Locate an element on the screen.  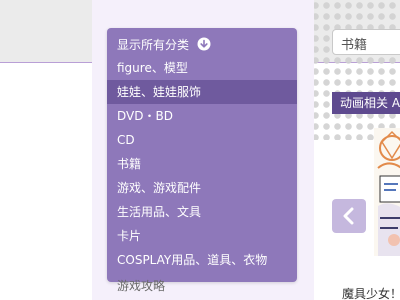
anime-section-label: 动画相关 A is located at coordinates (366, 103).